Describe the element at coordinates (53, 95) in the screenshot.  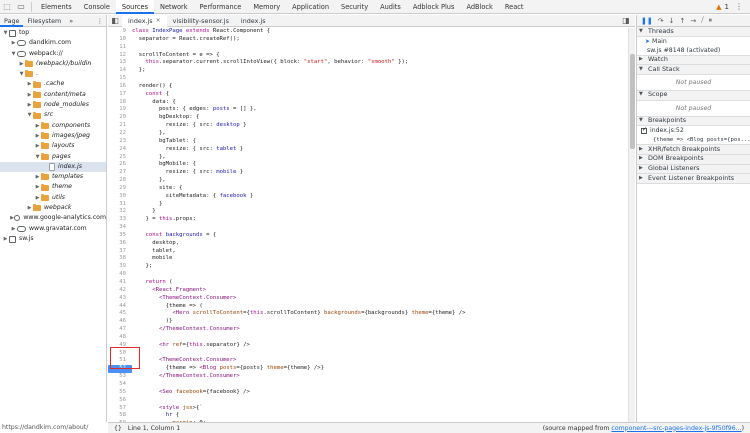
I see `tree-item: ▶ content/meta` at that location.